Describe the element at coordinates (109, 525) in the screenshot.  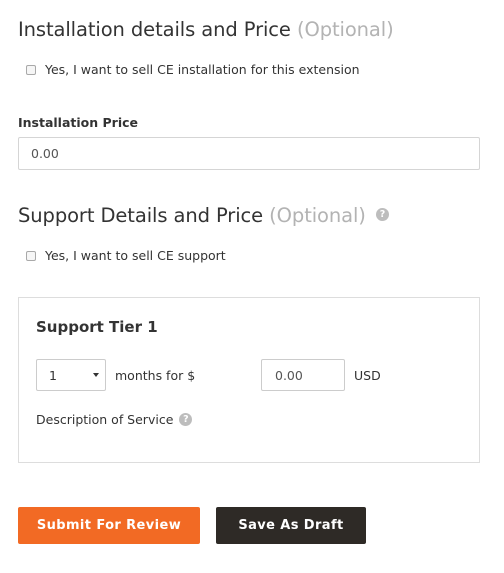
I see `submit-for-review-button: Submit For Review` at that location.